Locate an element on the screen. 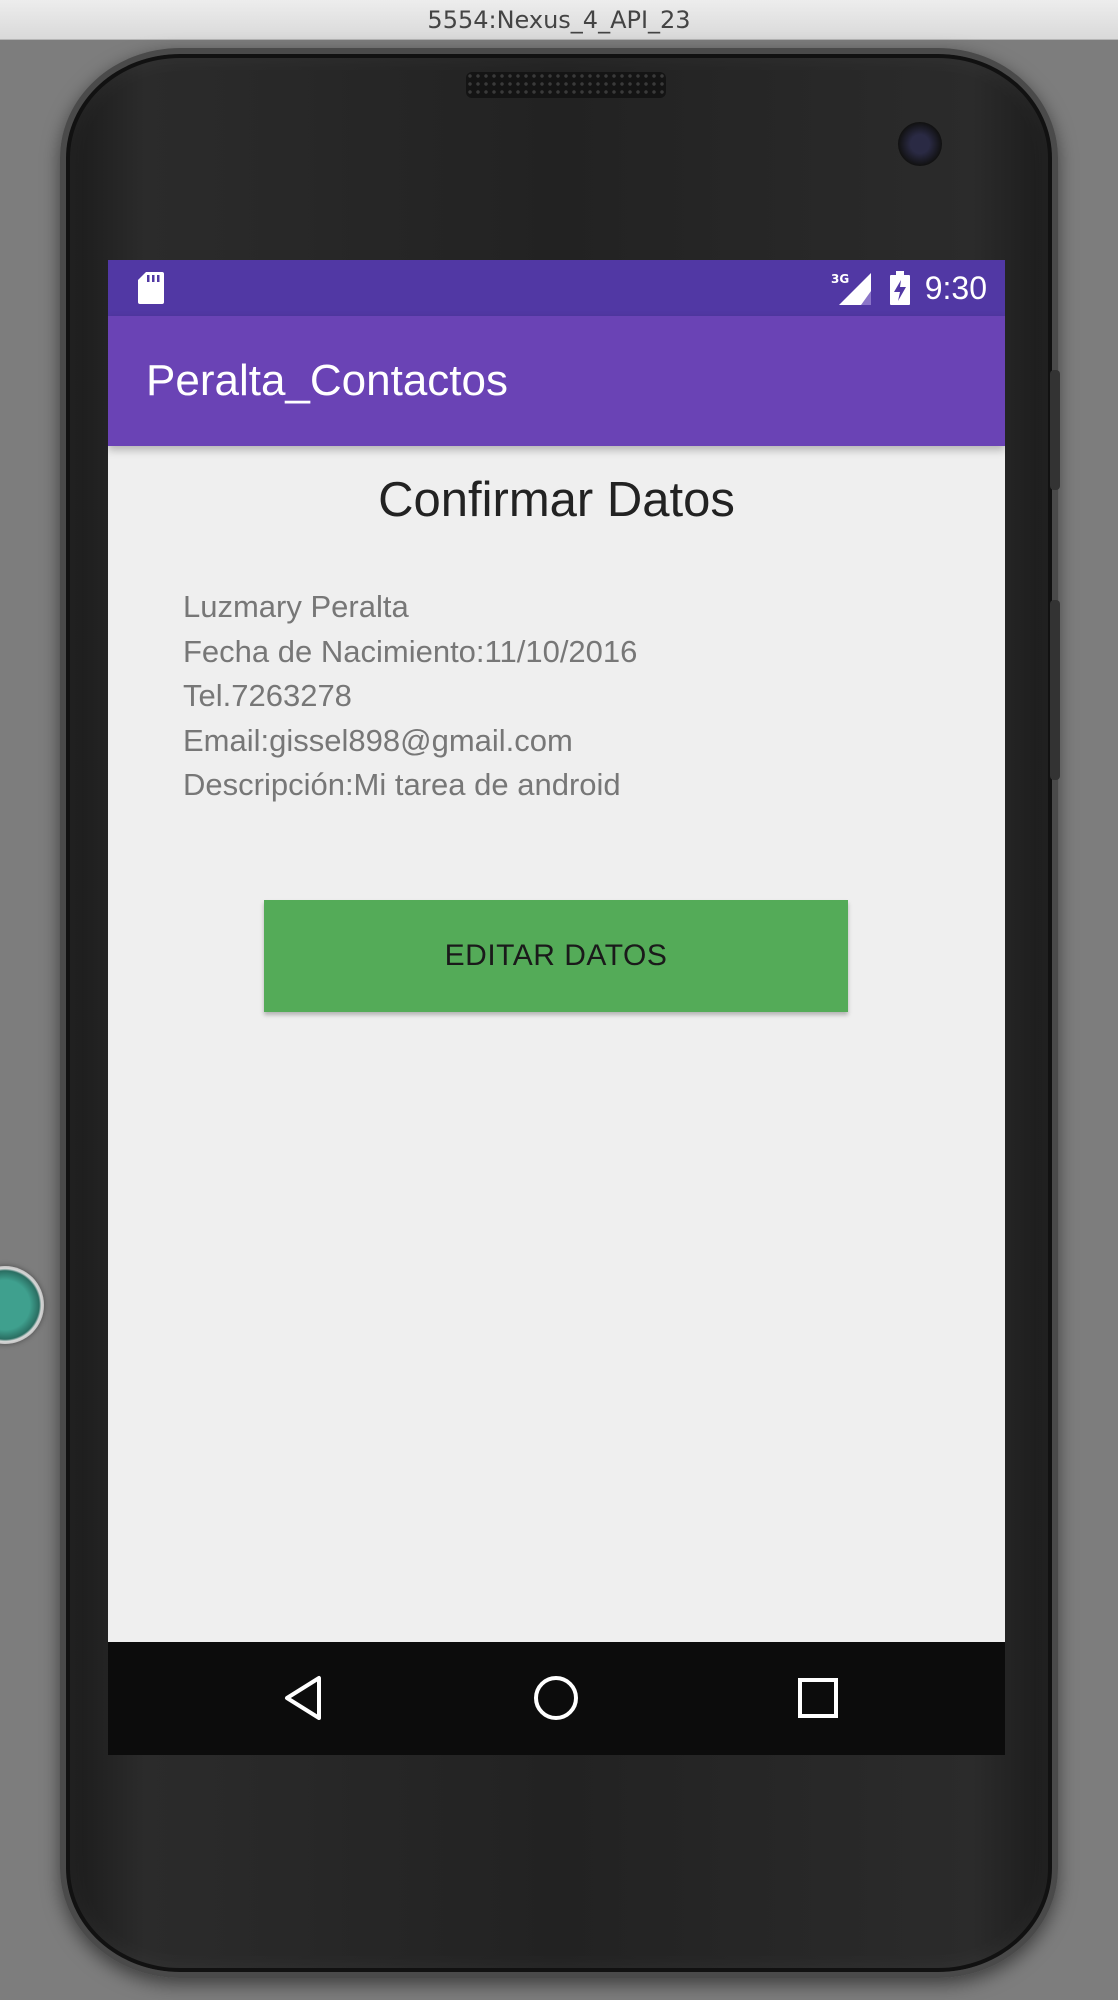 The height and width of the screenshot is (2000, 1118). home-icon is located at coordinates (556, 1698).